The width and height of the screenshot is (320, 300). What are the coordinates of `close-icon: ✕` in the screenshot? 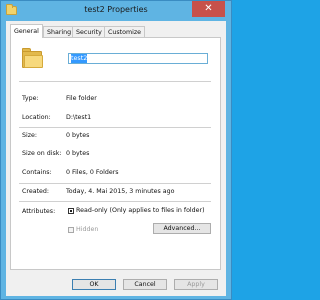 It's located at (208, 8).